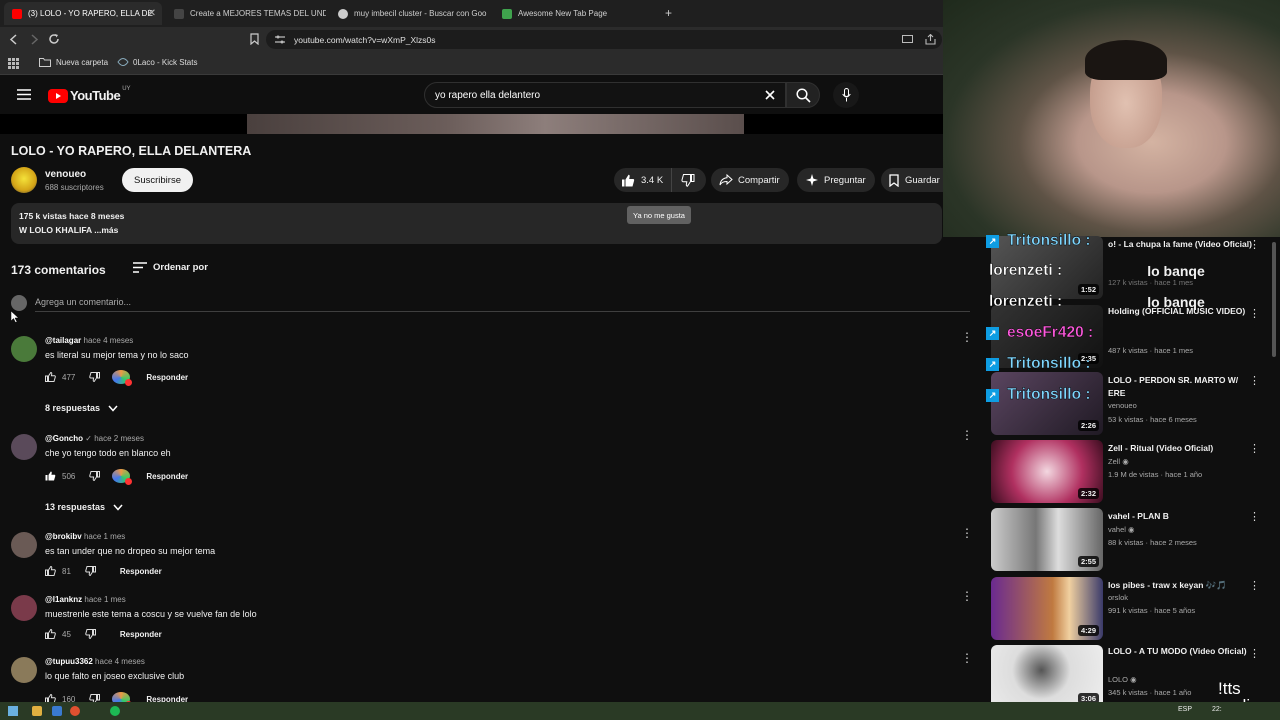 The width and height of the screenshot is (1280, 720). I want to click on forward-arrow-icon, so click(34, 39).